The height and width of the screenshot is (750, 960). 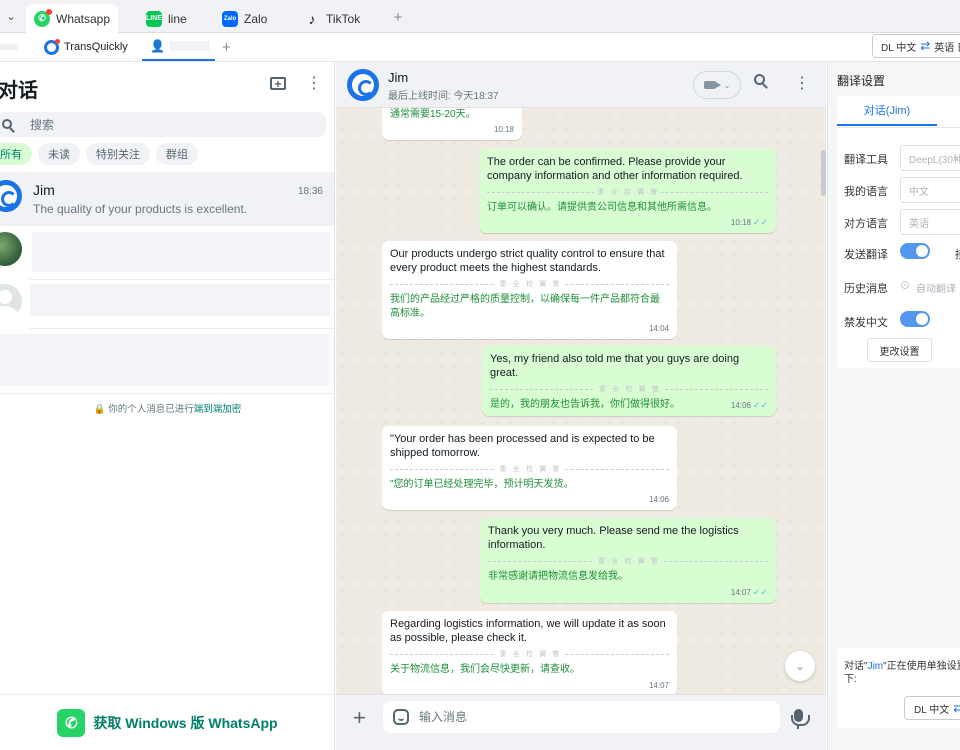 I want to click on lock-icon: 🔒, so click(x=99, y=409).